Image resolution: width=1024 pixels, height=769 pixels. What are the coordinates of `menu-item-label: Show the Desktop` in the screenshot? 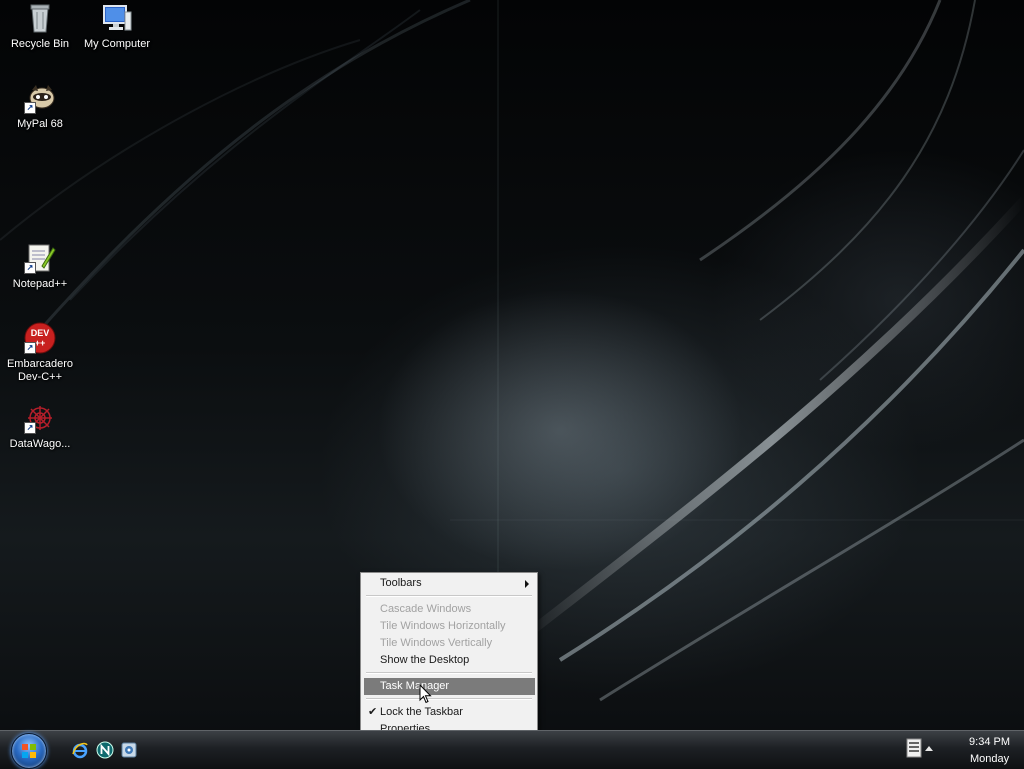 It's located at (425, 660).